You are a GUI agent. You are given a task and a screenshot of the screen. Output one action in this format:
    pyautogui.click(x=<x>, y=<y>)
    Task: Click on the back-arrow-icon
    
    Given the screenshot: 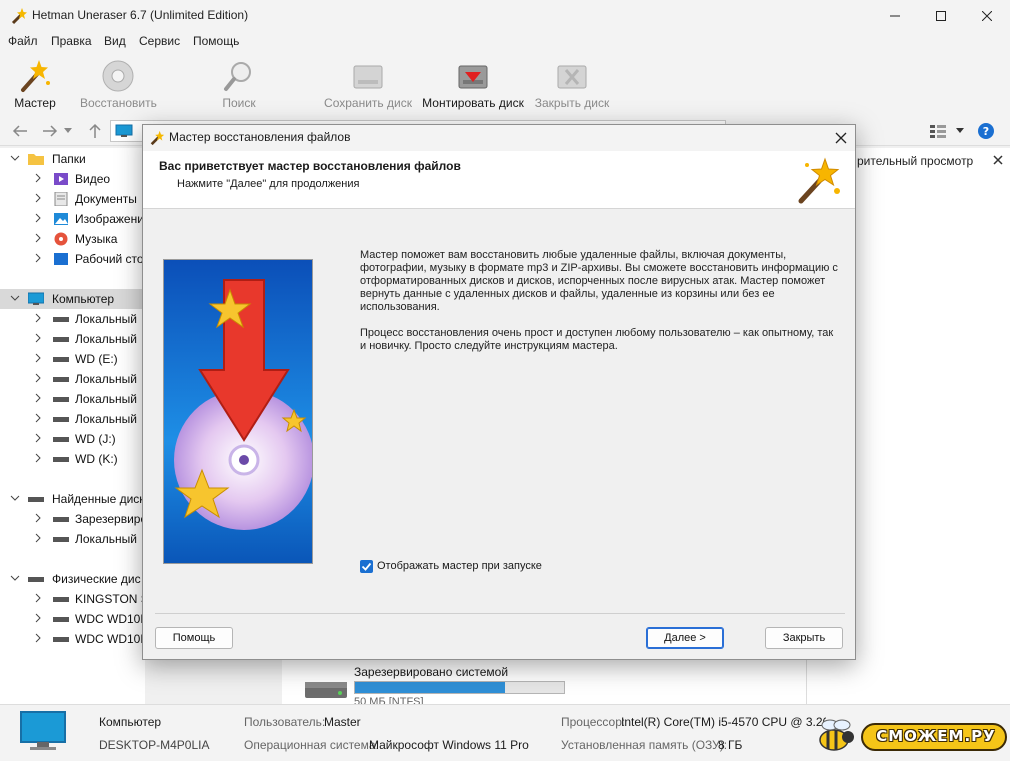 What is the action you would take?
    pyautogui.click(x=20, y=131)
    